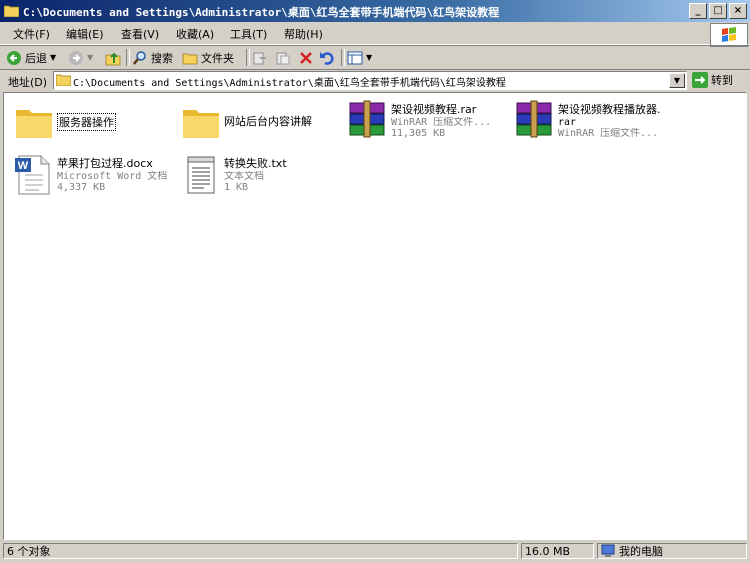 Image resolution: width=750 pixels, height=563 pixels. What do you see at coordinates (609, 109) in the screenshot?
I see `file-name: 架设视频教程播放器.` at bounding box center [609, 109].